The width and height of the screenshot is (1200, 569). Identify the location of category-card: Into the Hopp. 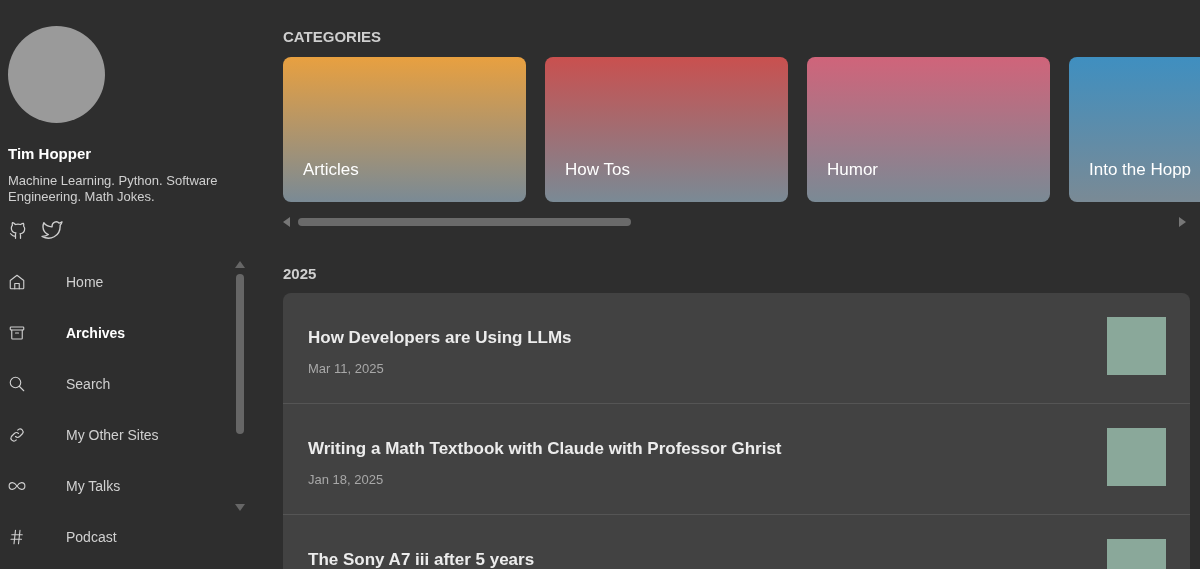
(1134, 129).